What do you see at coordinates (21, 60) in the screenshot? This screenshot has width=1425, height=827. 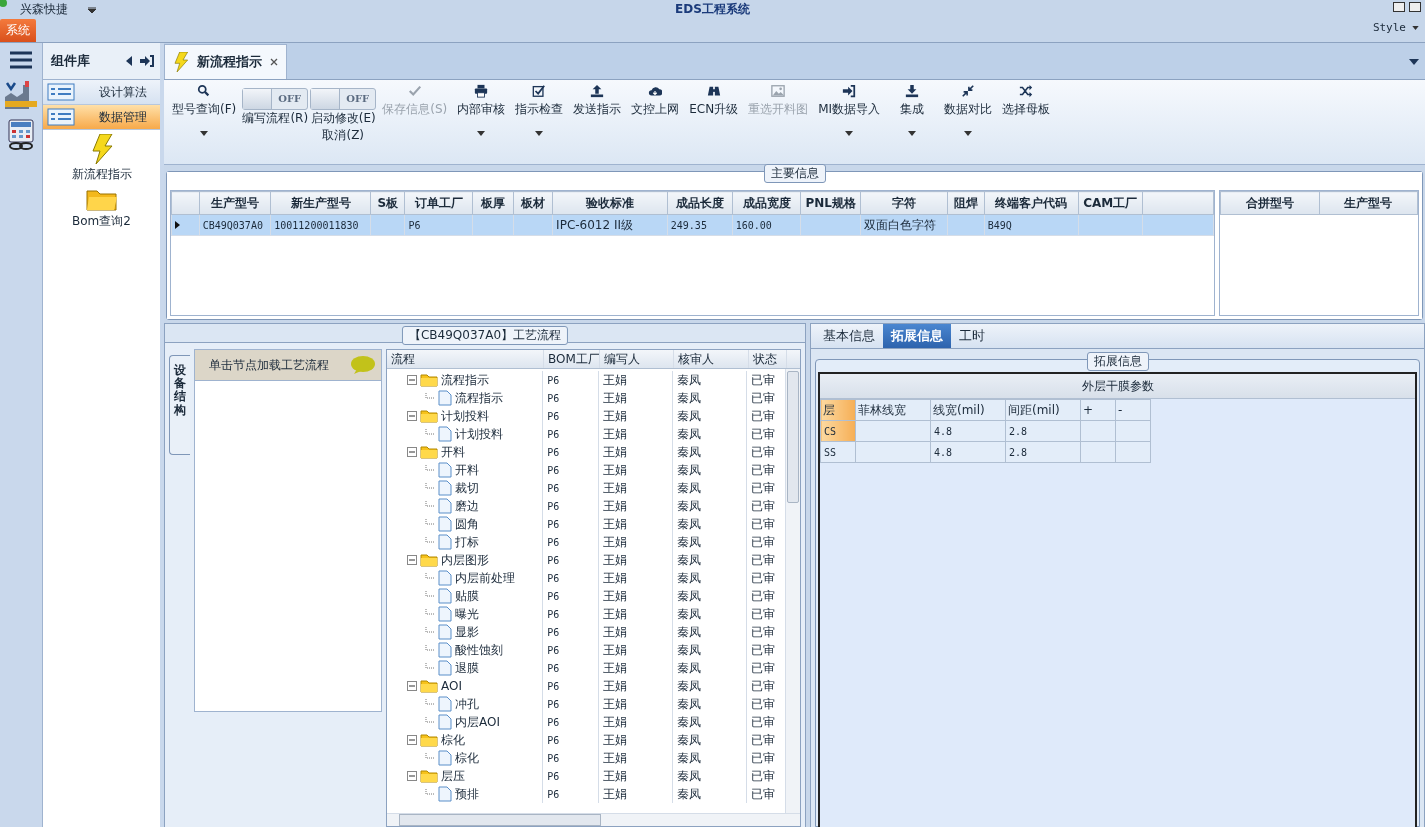 I see `menu-icon` at bounding box center [21, 60].